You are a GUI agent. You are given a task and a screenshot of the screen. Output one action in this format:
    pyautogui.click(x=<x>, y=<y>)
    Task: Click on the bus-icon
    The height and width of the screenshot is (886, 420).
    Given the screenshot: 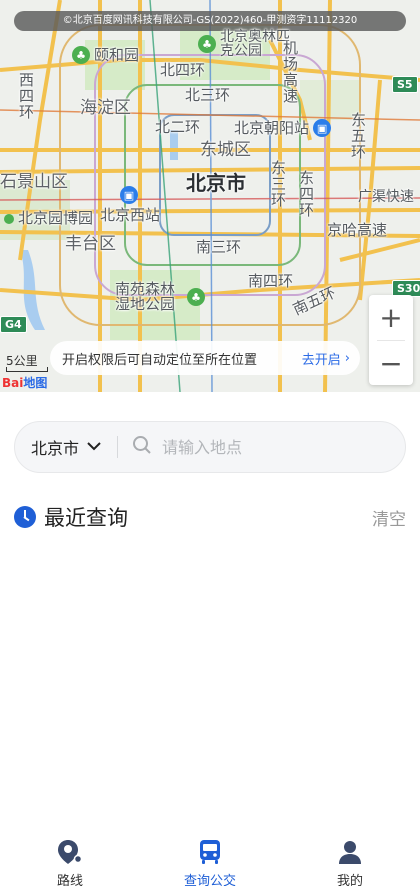 What is the action you would take?
    pyautogui.click(x=210, y=852)
    